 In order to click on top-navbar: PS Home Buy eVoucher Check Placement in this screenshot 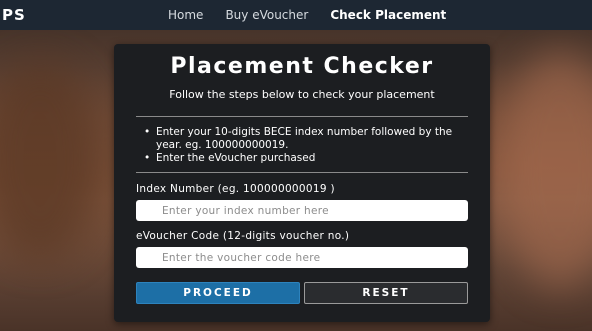, I will do `click(296, 15)`.